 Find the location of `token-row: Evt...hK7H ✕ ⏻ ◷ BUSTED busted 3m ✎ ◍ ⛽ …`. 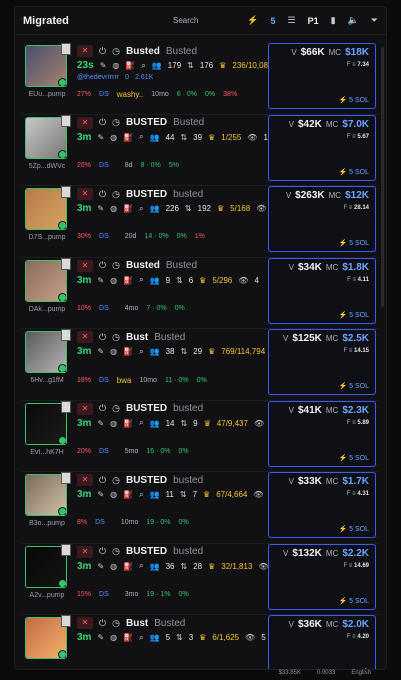

token-row: Evt...hK7H ✕ ⏻ ◷ BUSTED busted 3m ✎ ◍ ⛽ … is located at coordinates (200, 436).